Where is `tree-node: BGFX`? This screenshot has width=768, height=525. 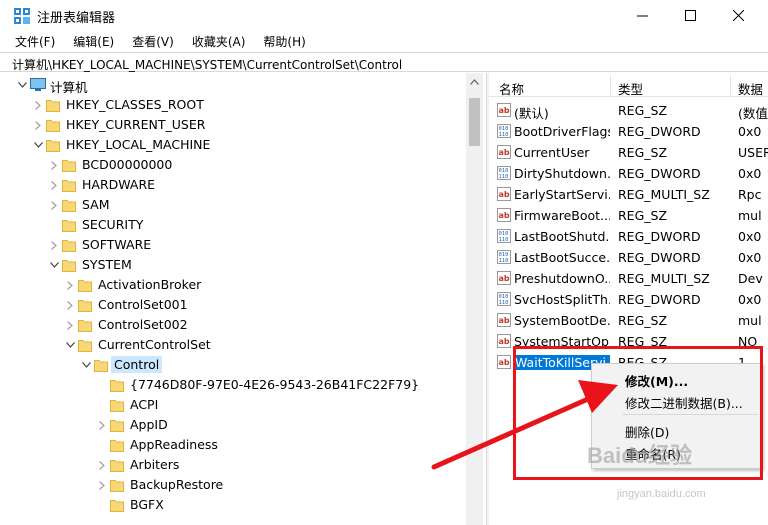 tree-node: BGFX is located at coordinates (233, 505).